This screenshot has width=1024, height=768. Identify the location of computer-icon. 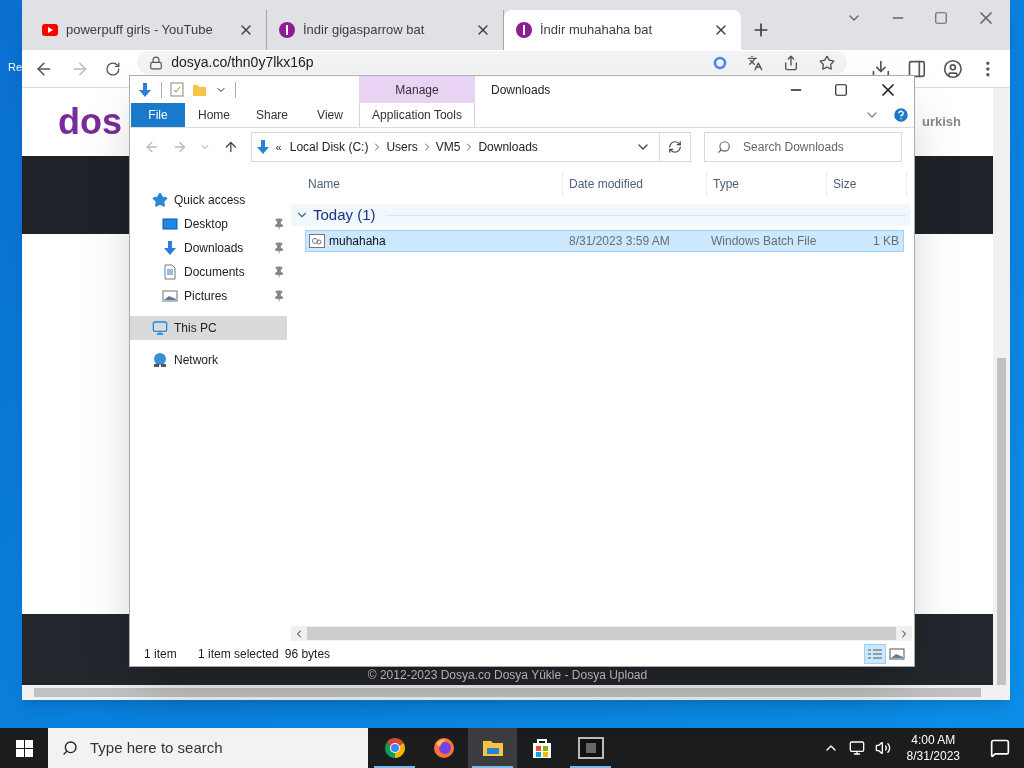
(160, 328).